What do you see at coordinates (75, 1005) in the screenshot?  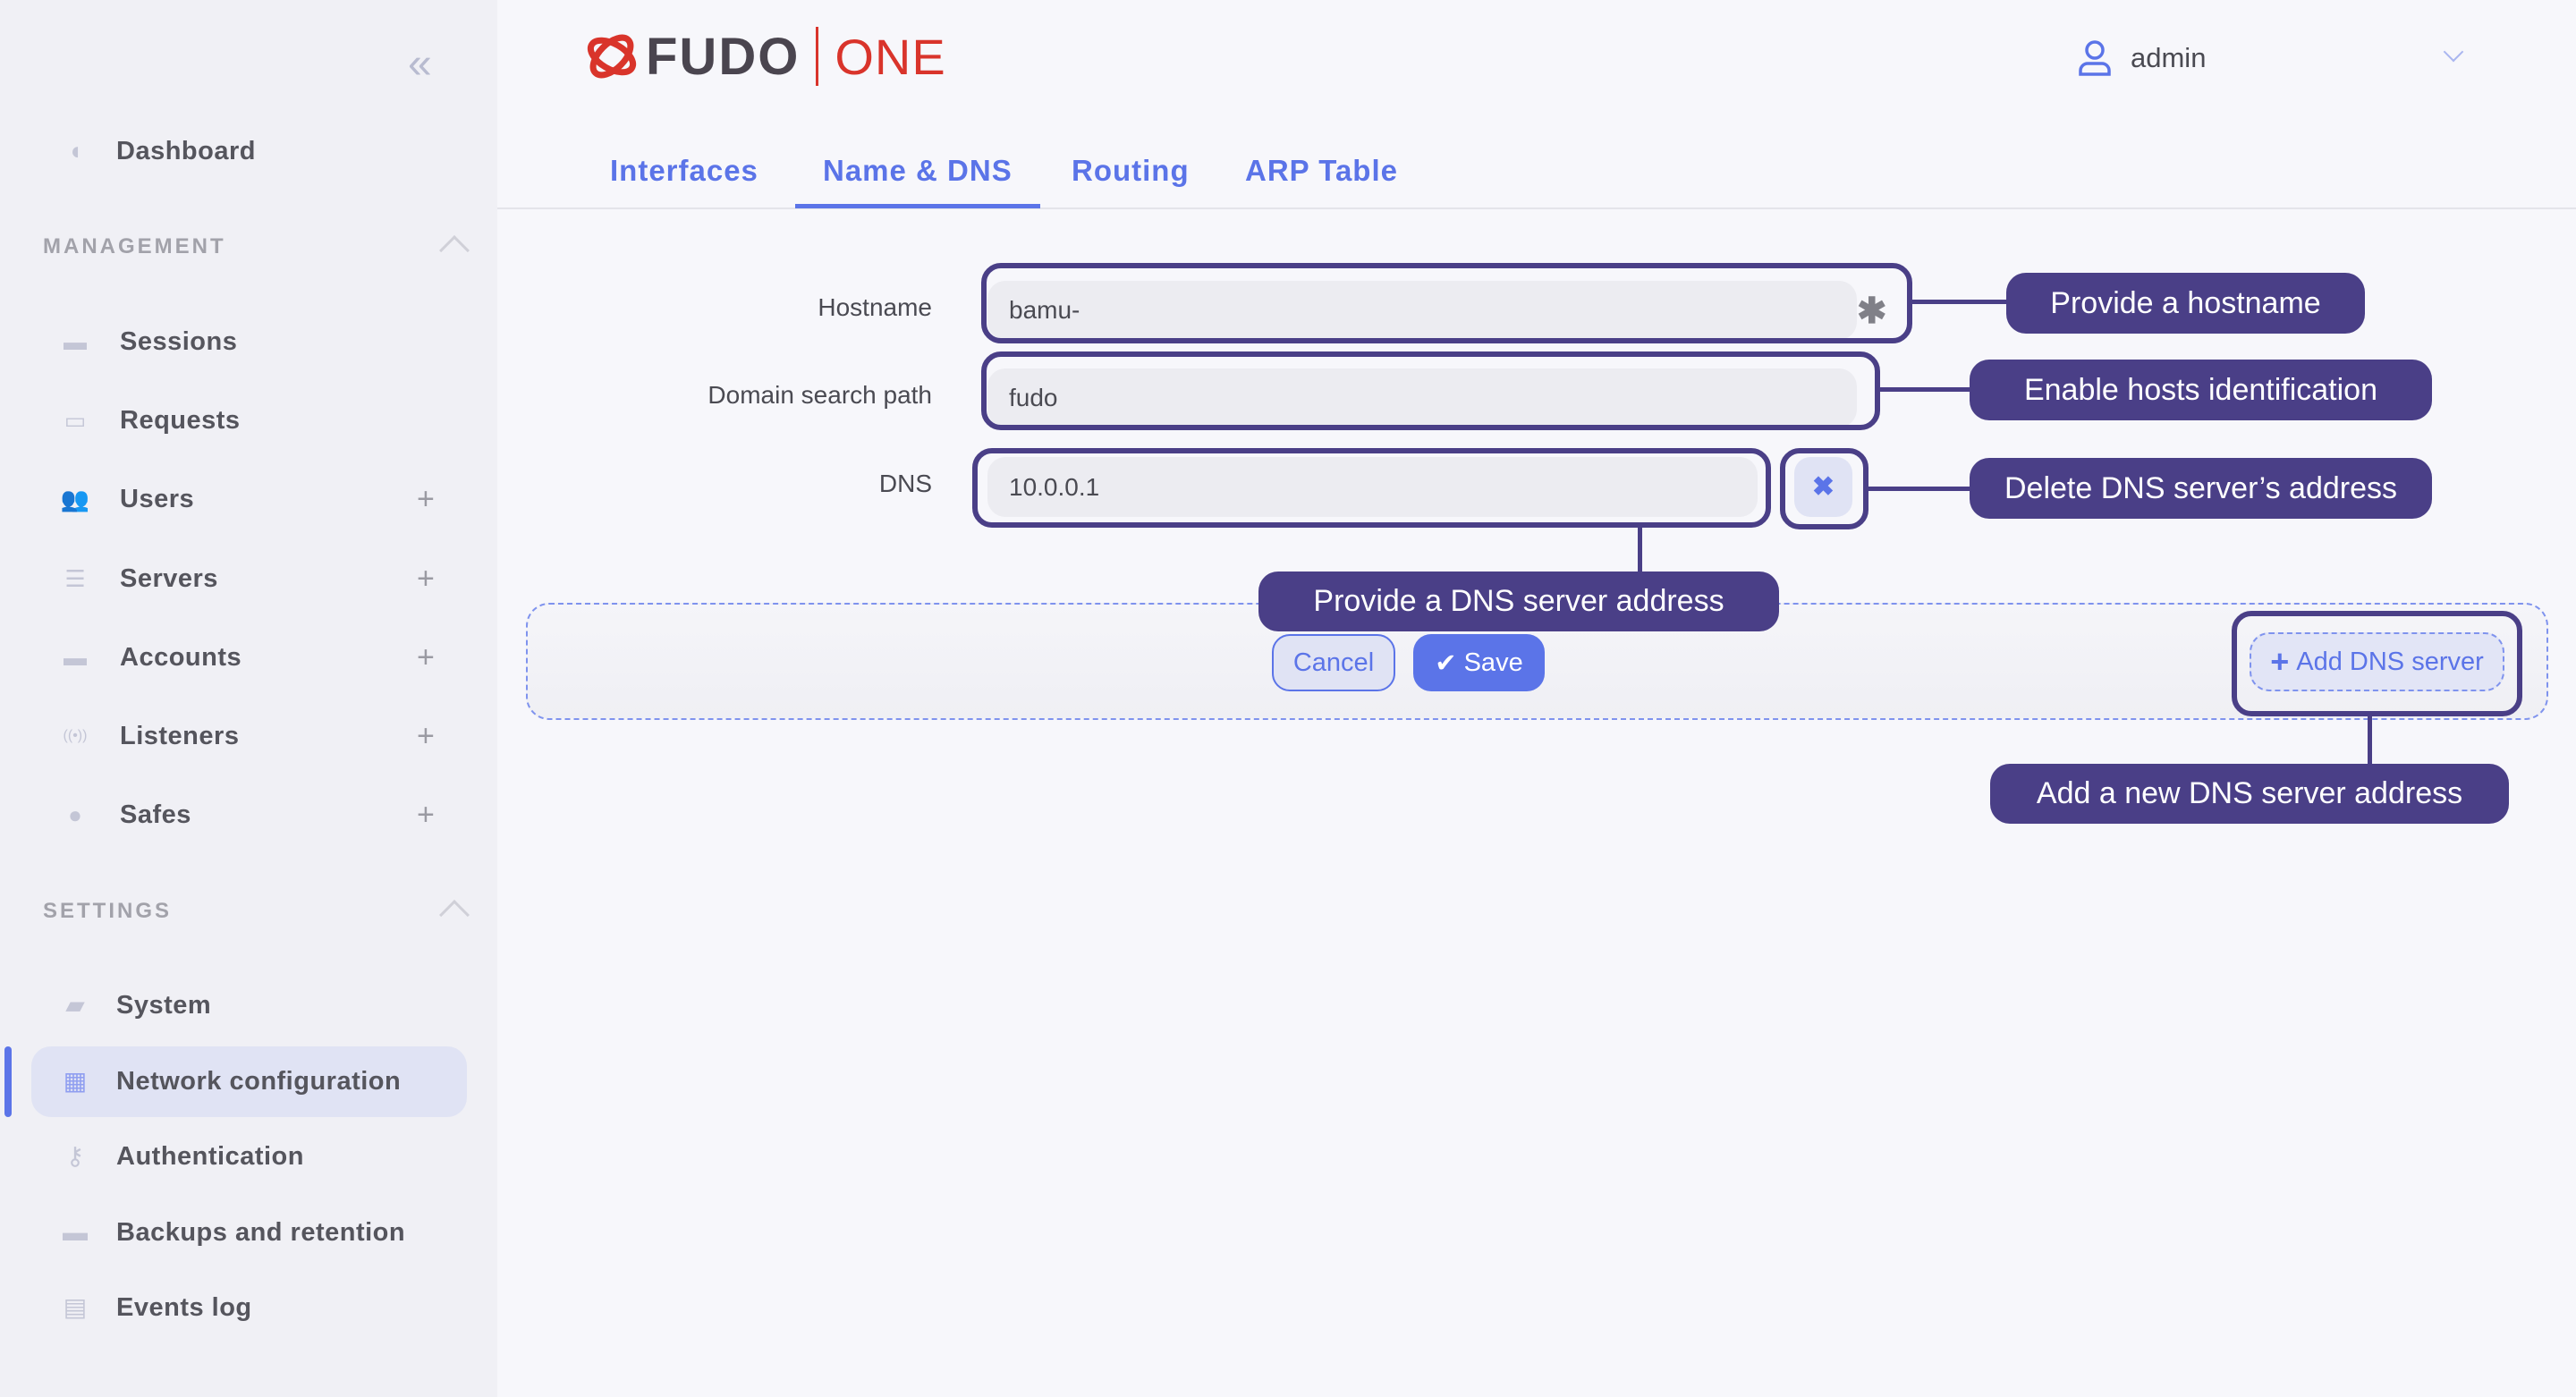 I see `folder-icon: ▰` at bounding box center [75, 1005].